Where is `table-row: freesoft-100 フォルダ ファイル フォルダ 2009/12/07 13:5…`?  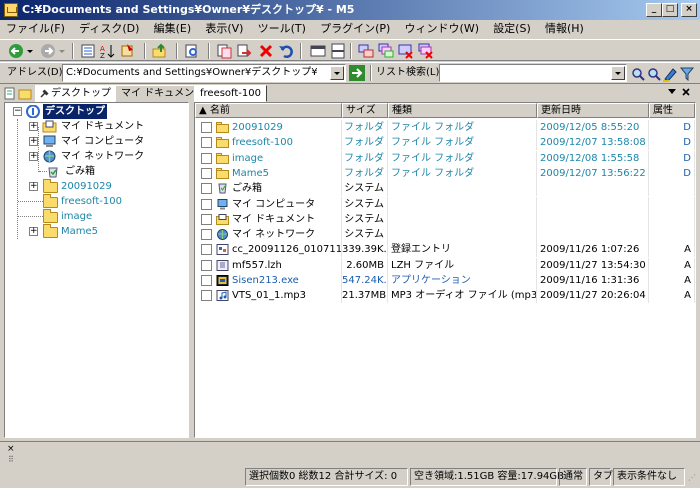 table-row: freesoft-100 フォルダ ファイル フォルダ 2009/12/07 13:5… is located at coordinates (445, 143).